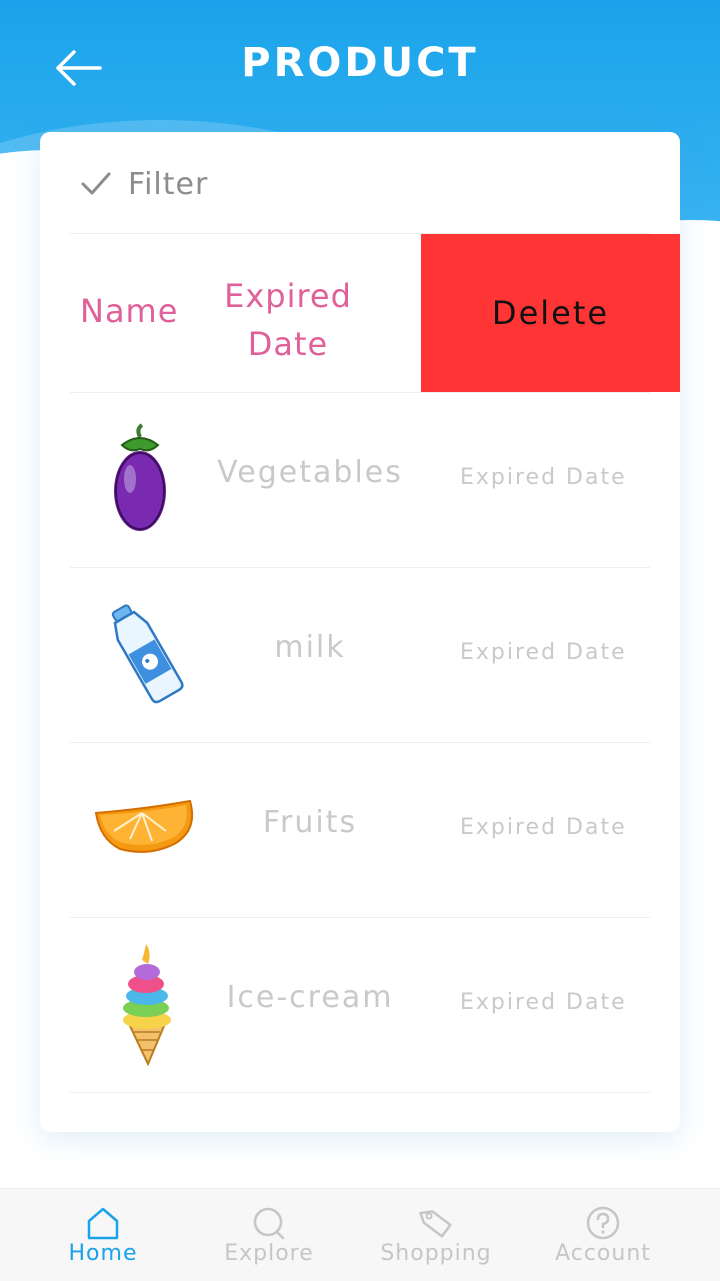 The width and height of the screenshot is (720, 1281). What do you see at coordinates (360, 830) in the screenshot?
I see `list-item: Fruits Expired Date` at bounding box center [360, 830].